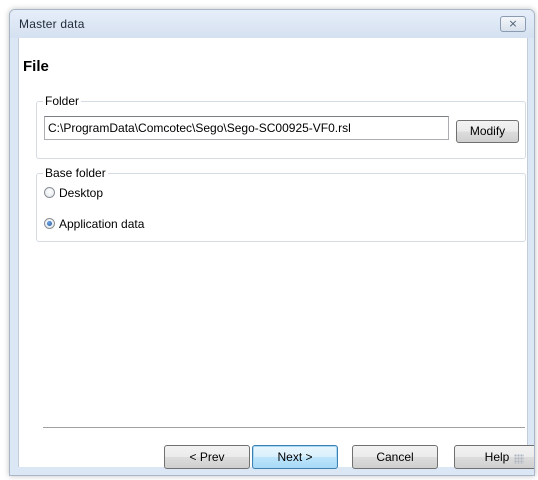  What do you see at coordinates (49, 223) in the screenshot?
I see `application-data-radio-button` at bounding box center [49, 223].